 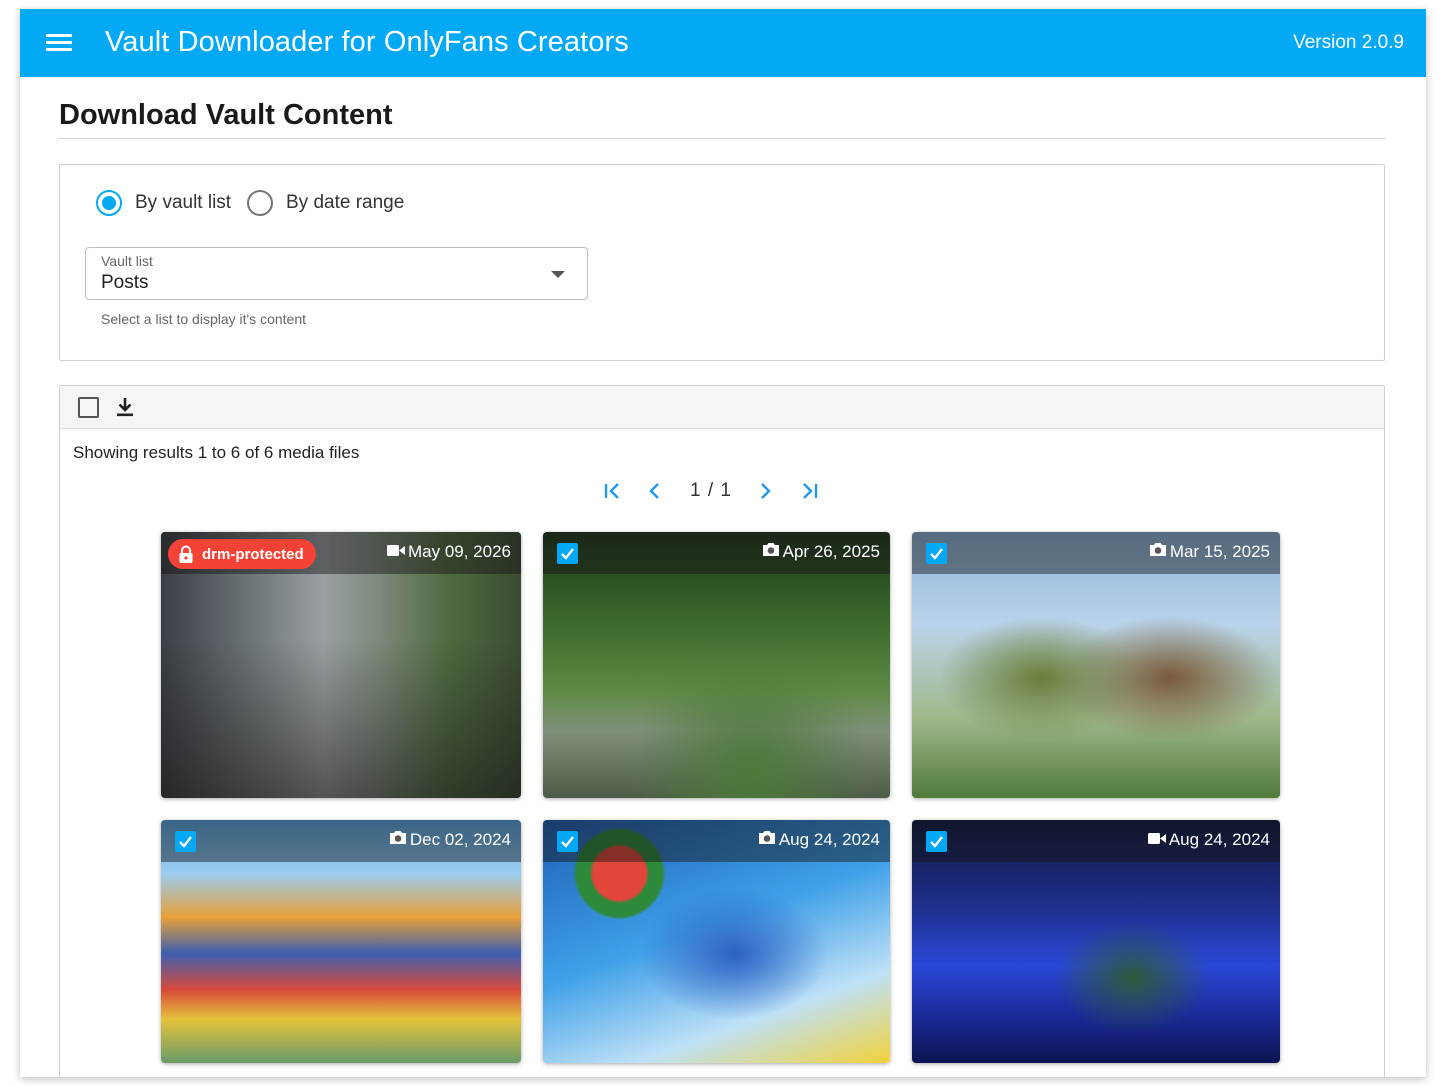 I want to click on media-date: Apr 26, 2025, so click(x=821, y=552).